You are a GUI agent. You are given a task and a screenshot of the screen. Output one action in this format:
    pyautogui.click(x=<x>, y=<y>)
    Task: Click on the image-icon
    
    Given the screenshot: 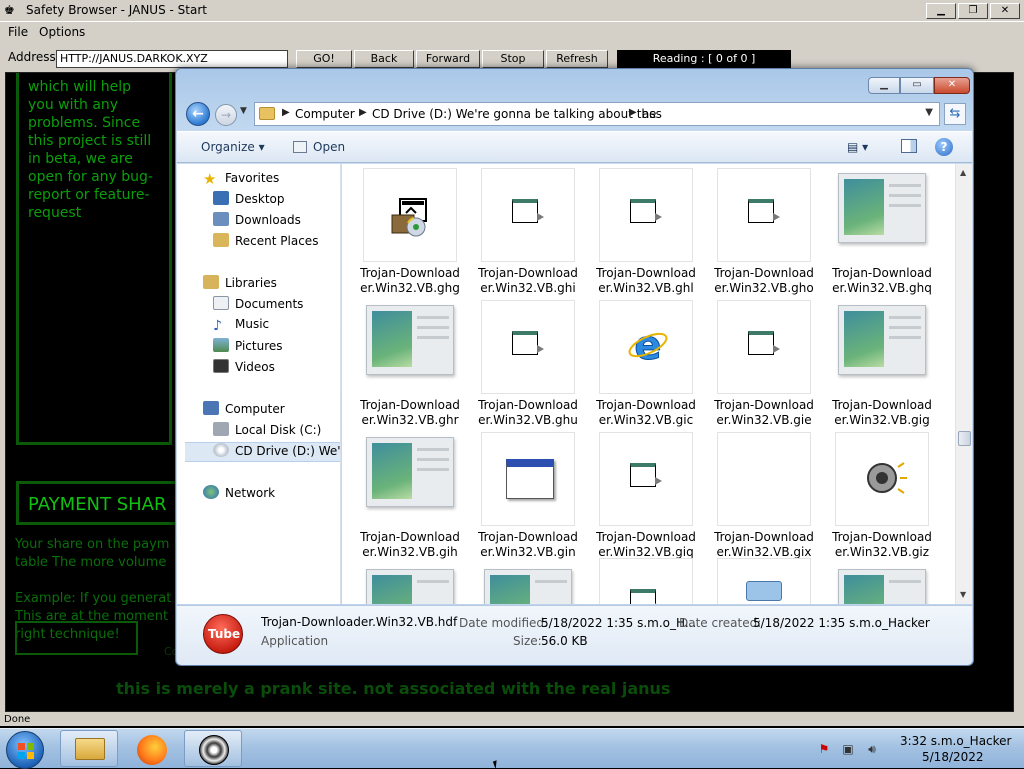 What is the action you would take?
    pyautogui.click(x=882, y=586)
    